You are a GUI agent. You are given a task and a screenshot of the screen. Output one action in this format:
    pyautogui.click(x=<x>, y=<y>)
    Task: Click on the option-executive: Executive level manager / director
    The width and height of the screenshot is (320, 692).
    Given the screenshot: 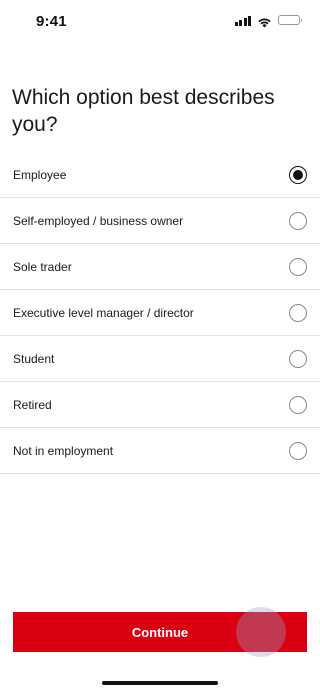 What is the action you would take?
    pyautogui.click(x=160, y=313)
    